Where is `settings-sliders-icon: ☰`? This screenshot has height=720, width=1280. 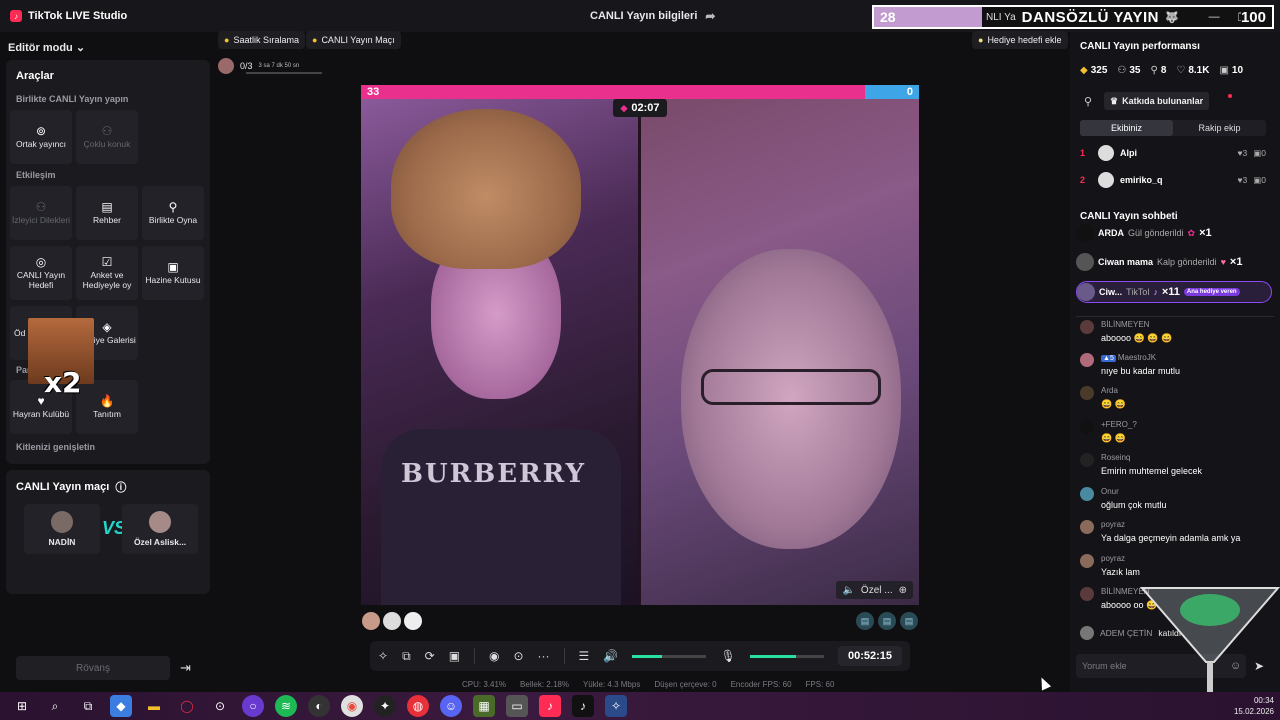 settings-sliders-icon: ☰ is located at coordinates (583, 656).